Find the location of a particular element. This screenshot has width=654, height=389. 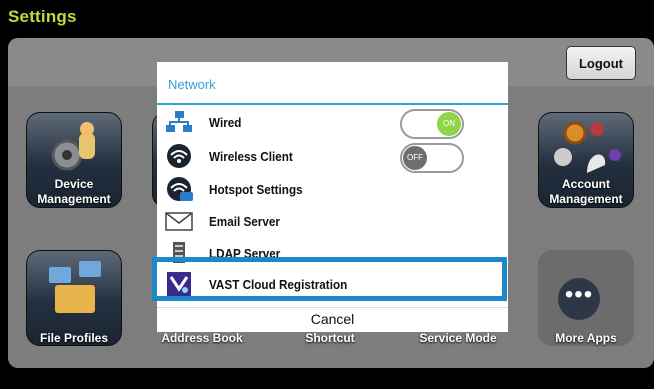

dialog-divider is located at coordinates (332, 104).